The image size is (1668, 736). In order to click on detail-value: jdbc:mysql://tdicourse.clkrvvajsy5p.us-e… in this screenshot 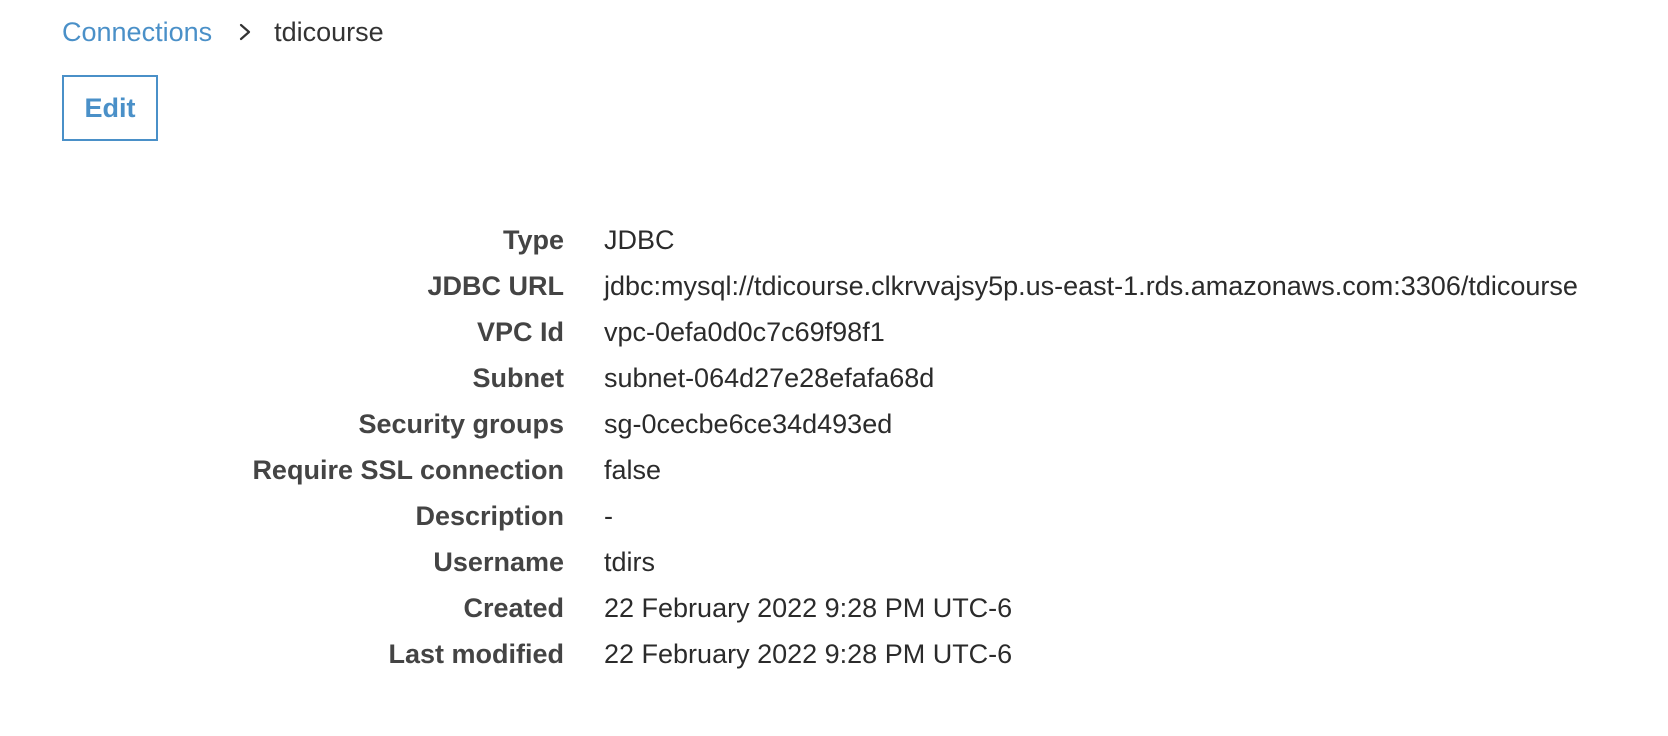, I will do `click(1091, 285)`.